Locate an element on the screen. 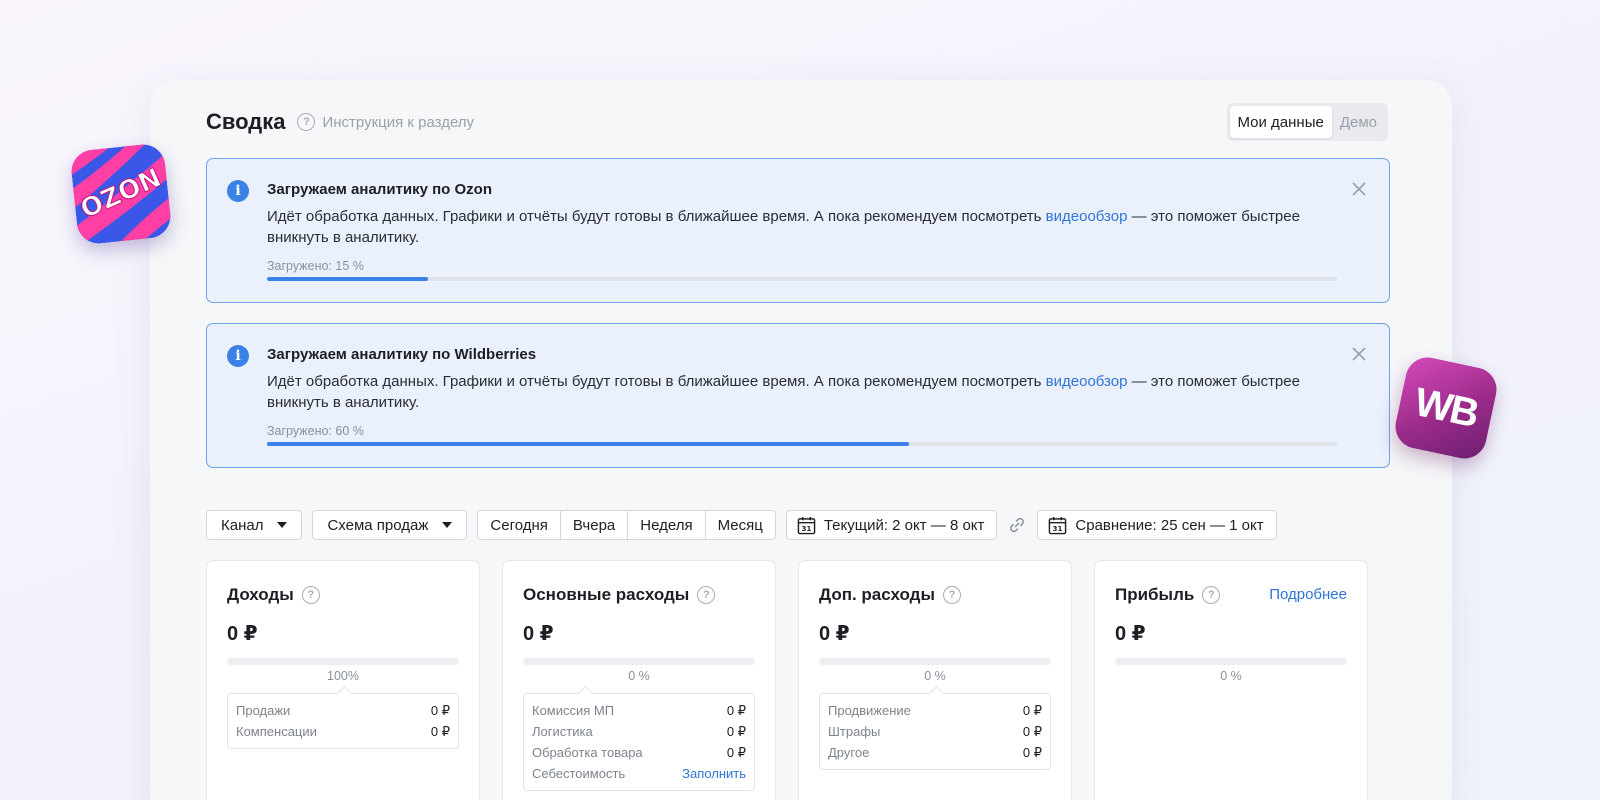 This screenshot has width=1600, height=800. help-link: ? Инструкция к разделу is located at coordinates (385, 122).